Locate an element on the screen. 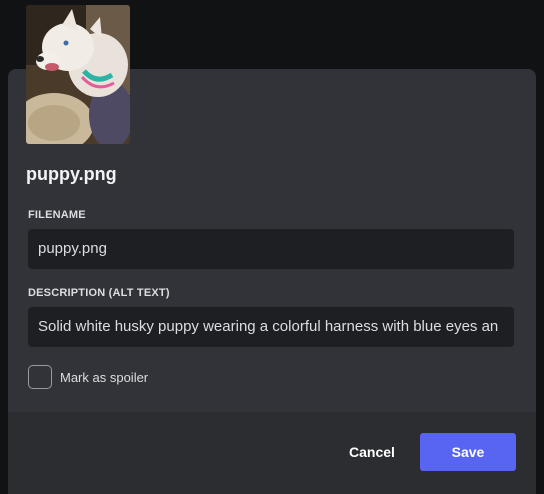 This screenshot has width=544, height=494. spoiler-row: Mark as spoiler is located at coordinates (88, 377).